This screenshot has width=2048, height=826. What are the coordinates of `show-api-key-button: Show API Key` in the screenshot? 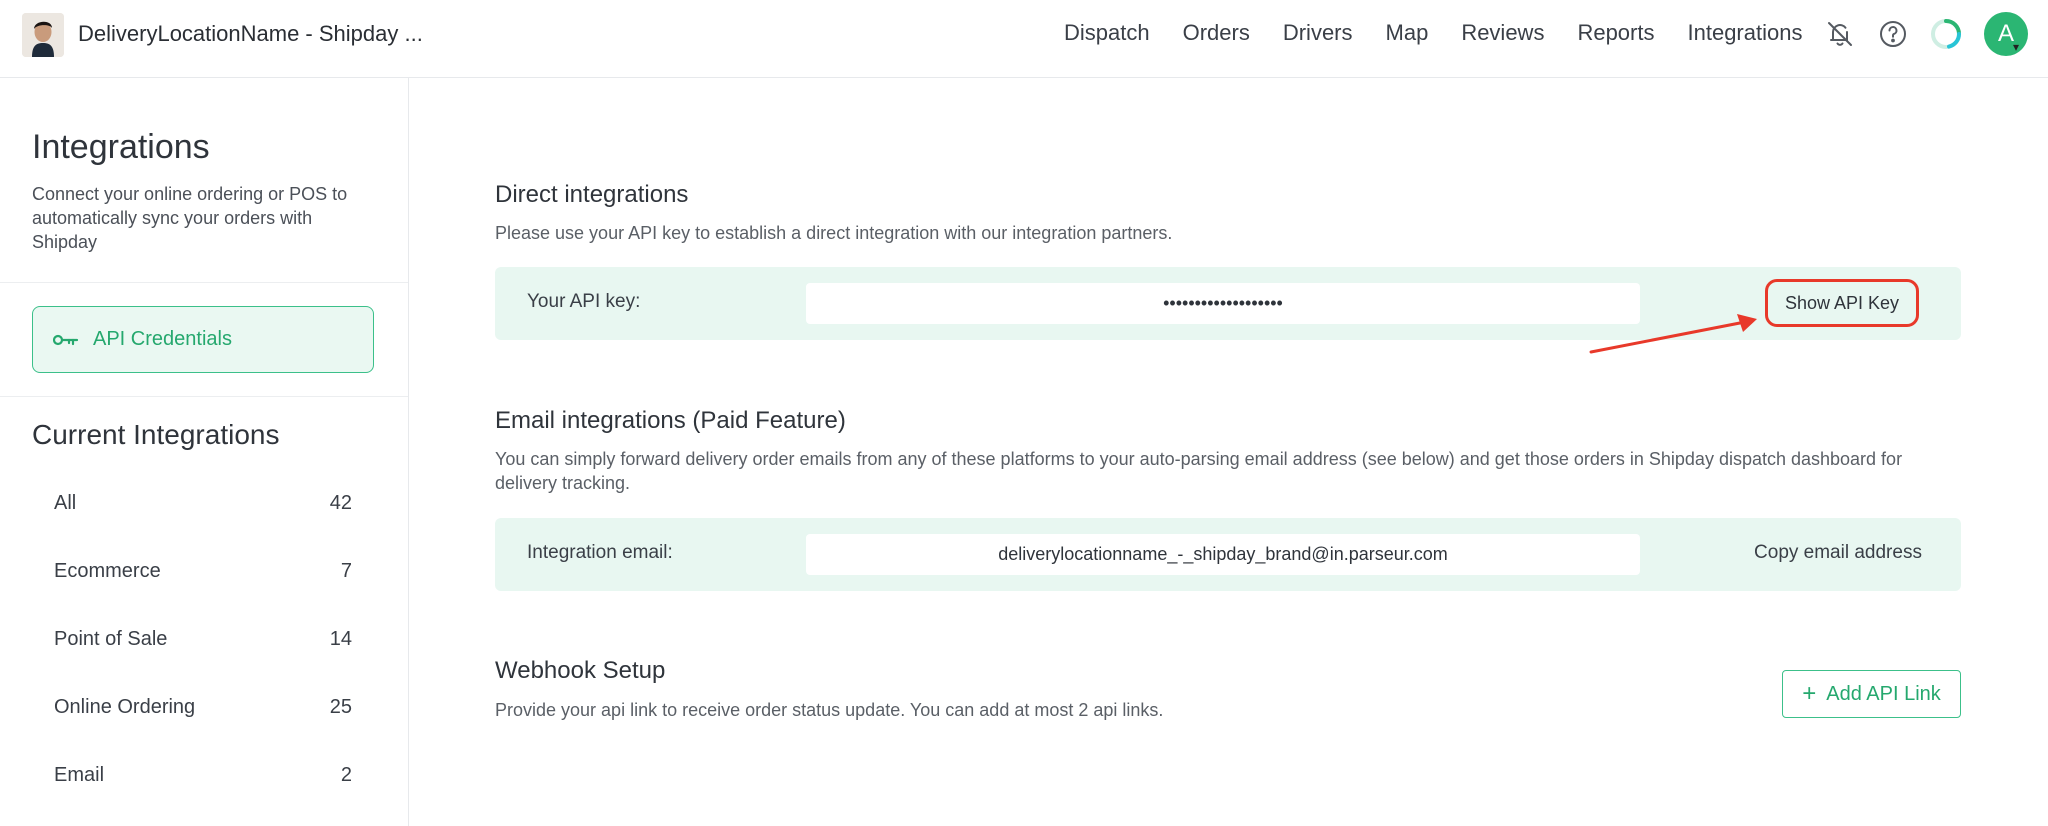 It's located at (1842, 303).